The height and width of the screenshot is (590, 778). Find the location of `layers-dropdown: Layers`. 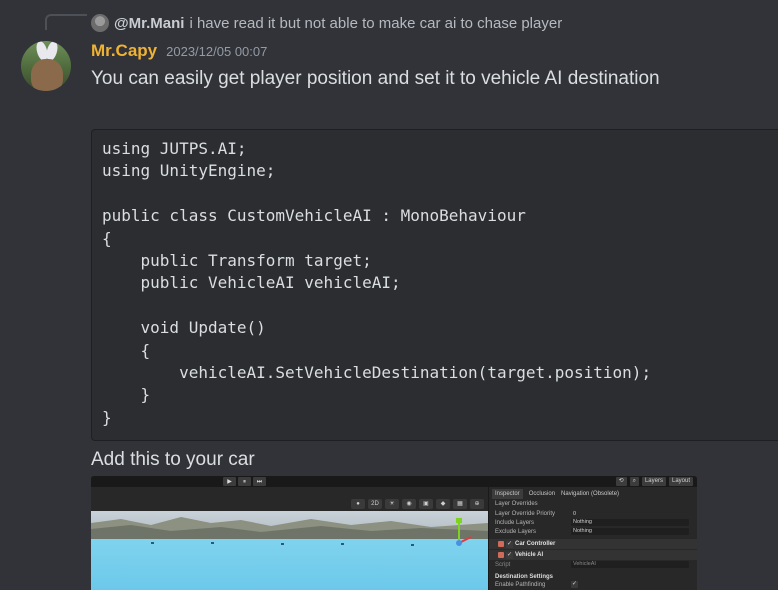

layers-dropdown: Layers is located at coordinates (653, 481).